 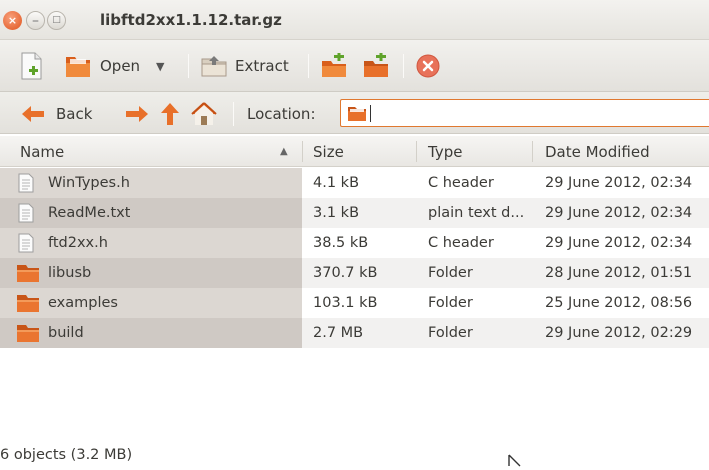 I want to click on toolbar: Open ▼ Extract, so click(x=354, y=66).